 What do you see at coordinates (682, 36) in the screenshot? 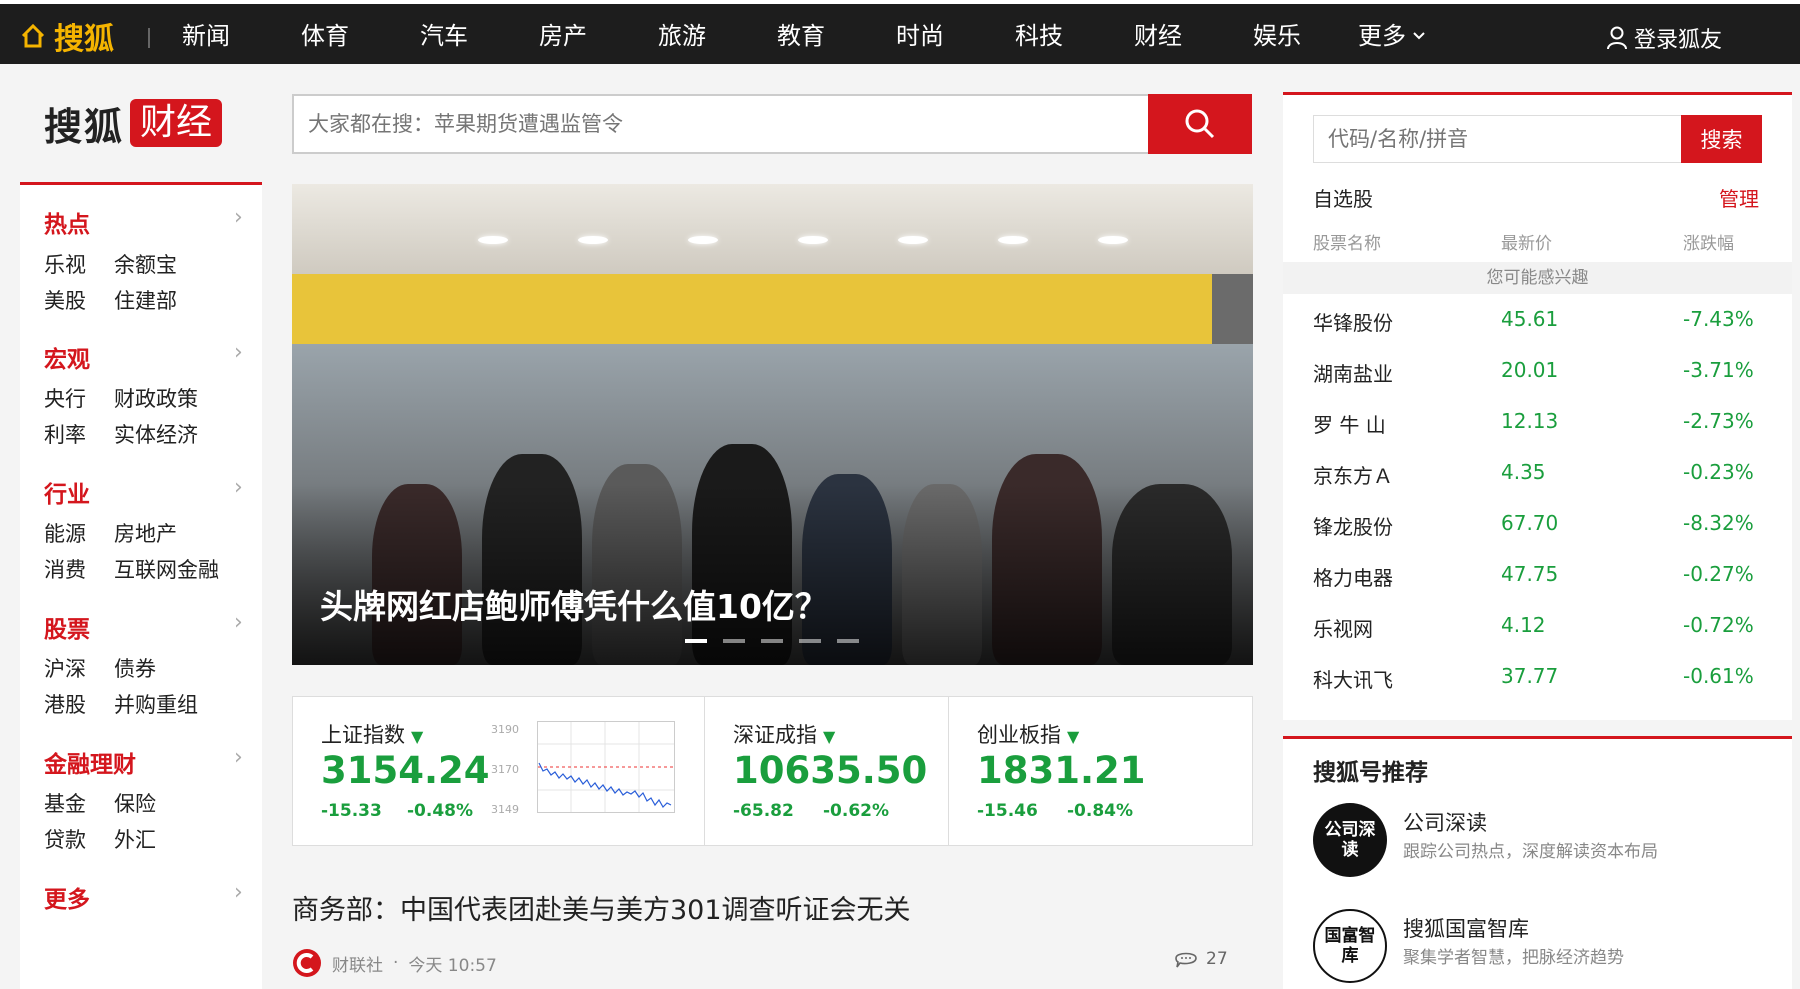
I see `nav-item-travel: 旅游` at bounding box center [682, 36].